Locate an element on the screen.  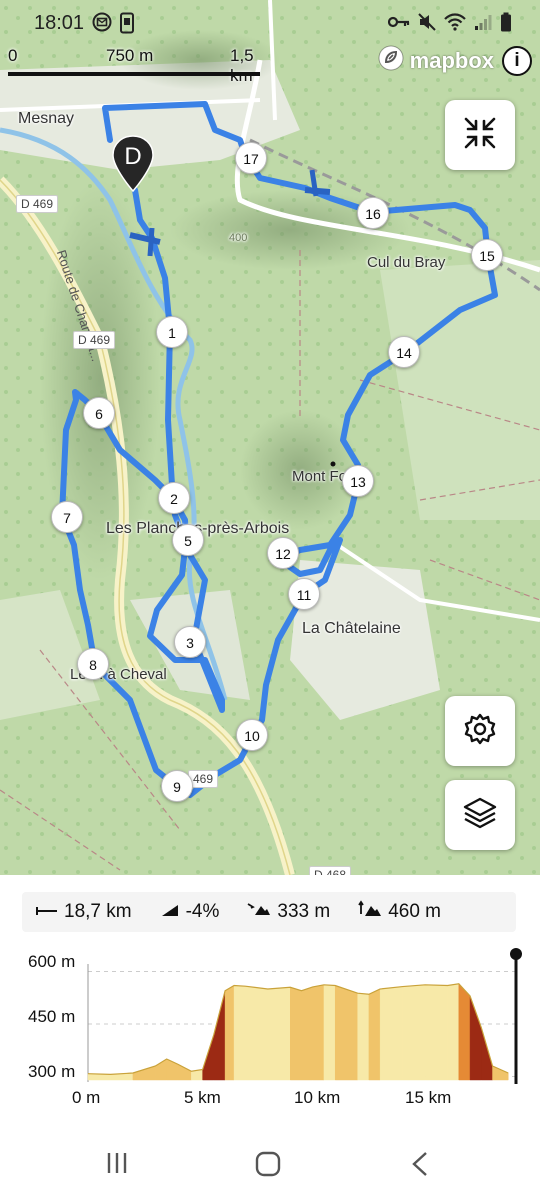
map-layers-button is located at coordinates (480, 815).